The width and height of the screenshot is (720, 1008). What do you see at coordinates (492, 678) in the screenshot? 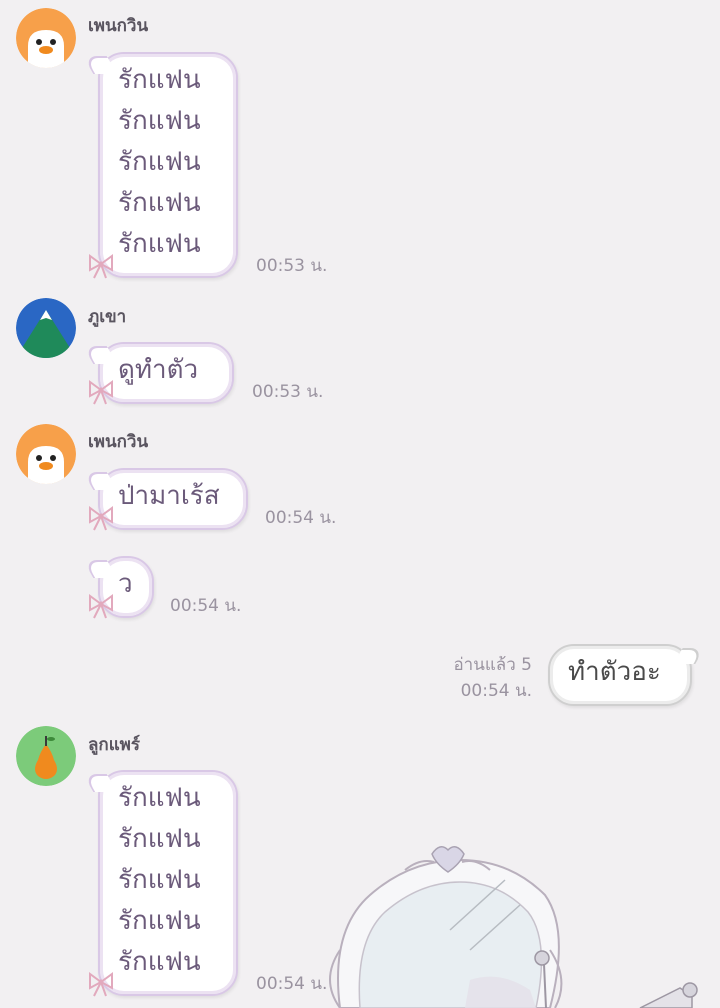
I see `message-meta: อ่านแล้ว 5 00:54 น.` at bounding box center [492, 678].